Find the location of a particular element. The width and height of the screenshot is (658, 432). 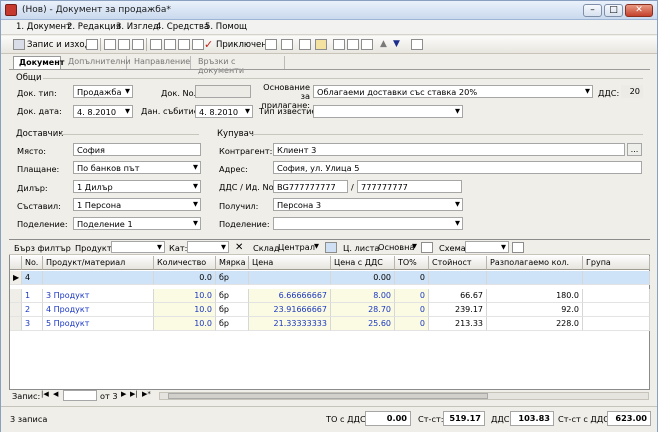

scheme-select is located at coordinates (487, 247).